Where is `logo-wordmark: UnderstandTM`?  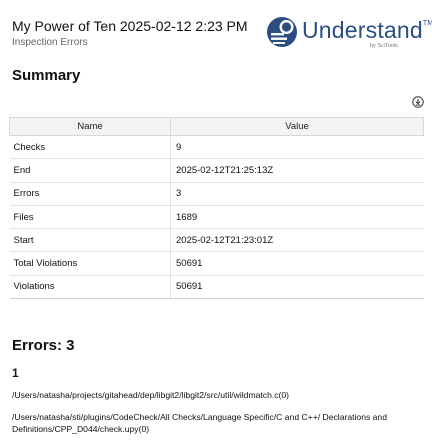
logo-wordmark: UnderstandTM is located at coordinates (367, 30).